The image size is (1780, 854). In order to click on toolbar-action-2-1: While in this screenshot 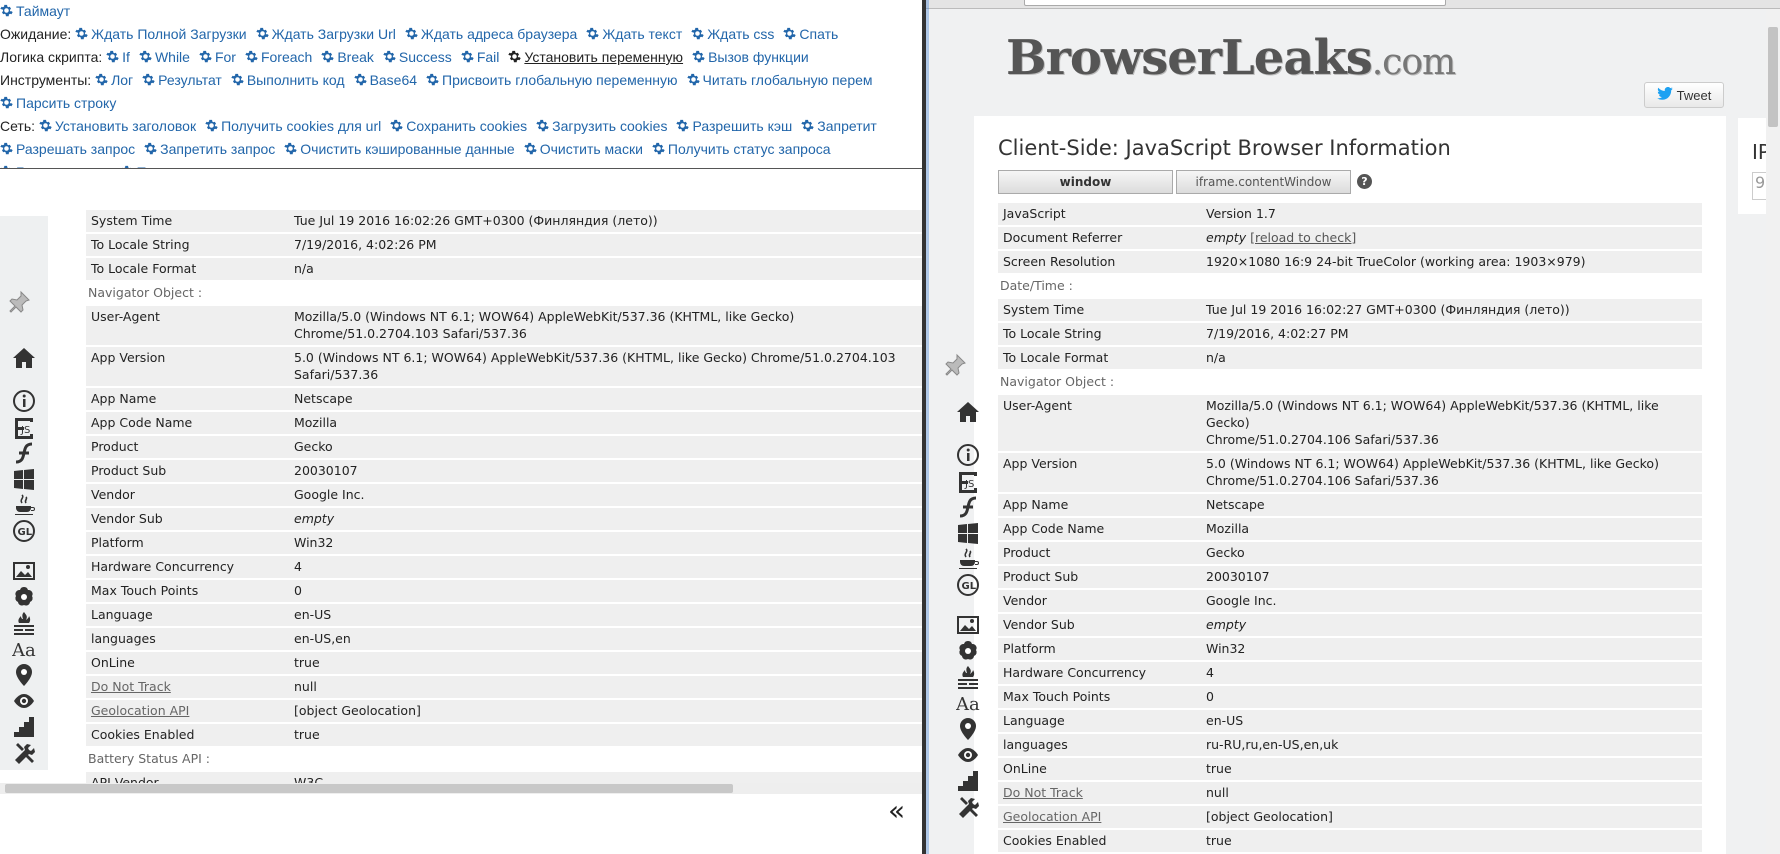, I will do `click(164, 57)`.